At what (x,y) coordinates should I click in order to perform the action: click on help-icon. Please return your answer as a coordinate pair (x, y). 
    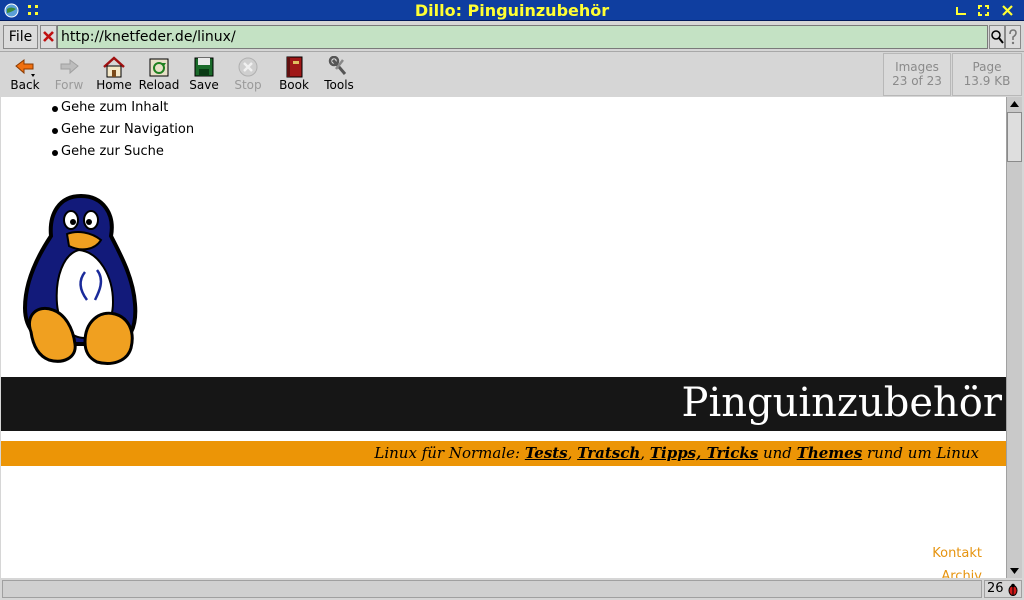
    Looking at the image, I should click on (1013, 37).